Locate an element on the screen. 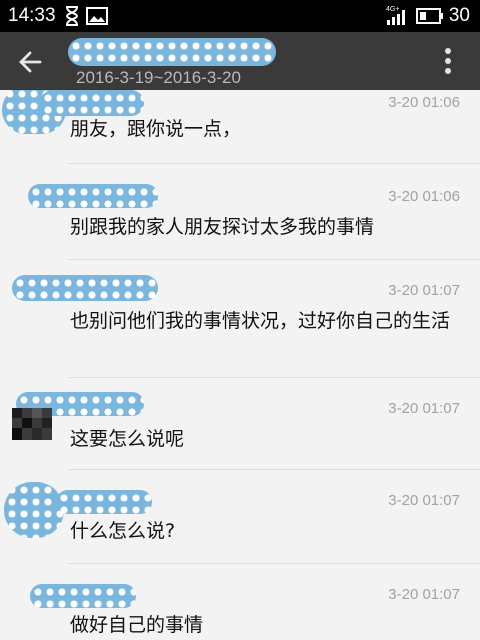 This screenshot has height=640, width=480. battery-icon is located at coordinates (430, 18).